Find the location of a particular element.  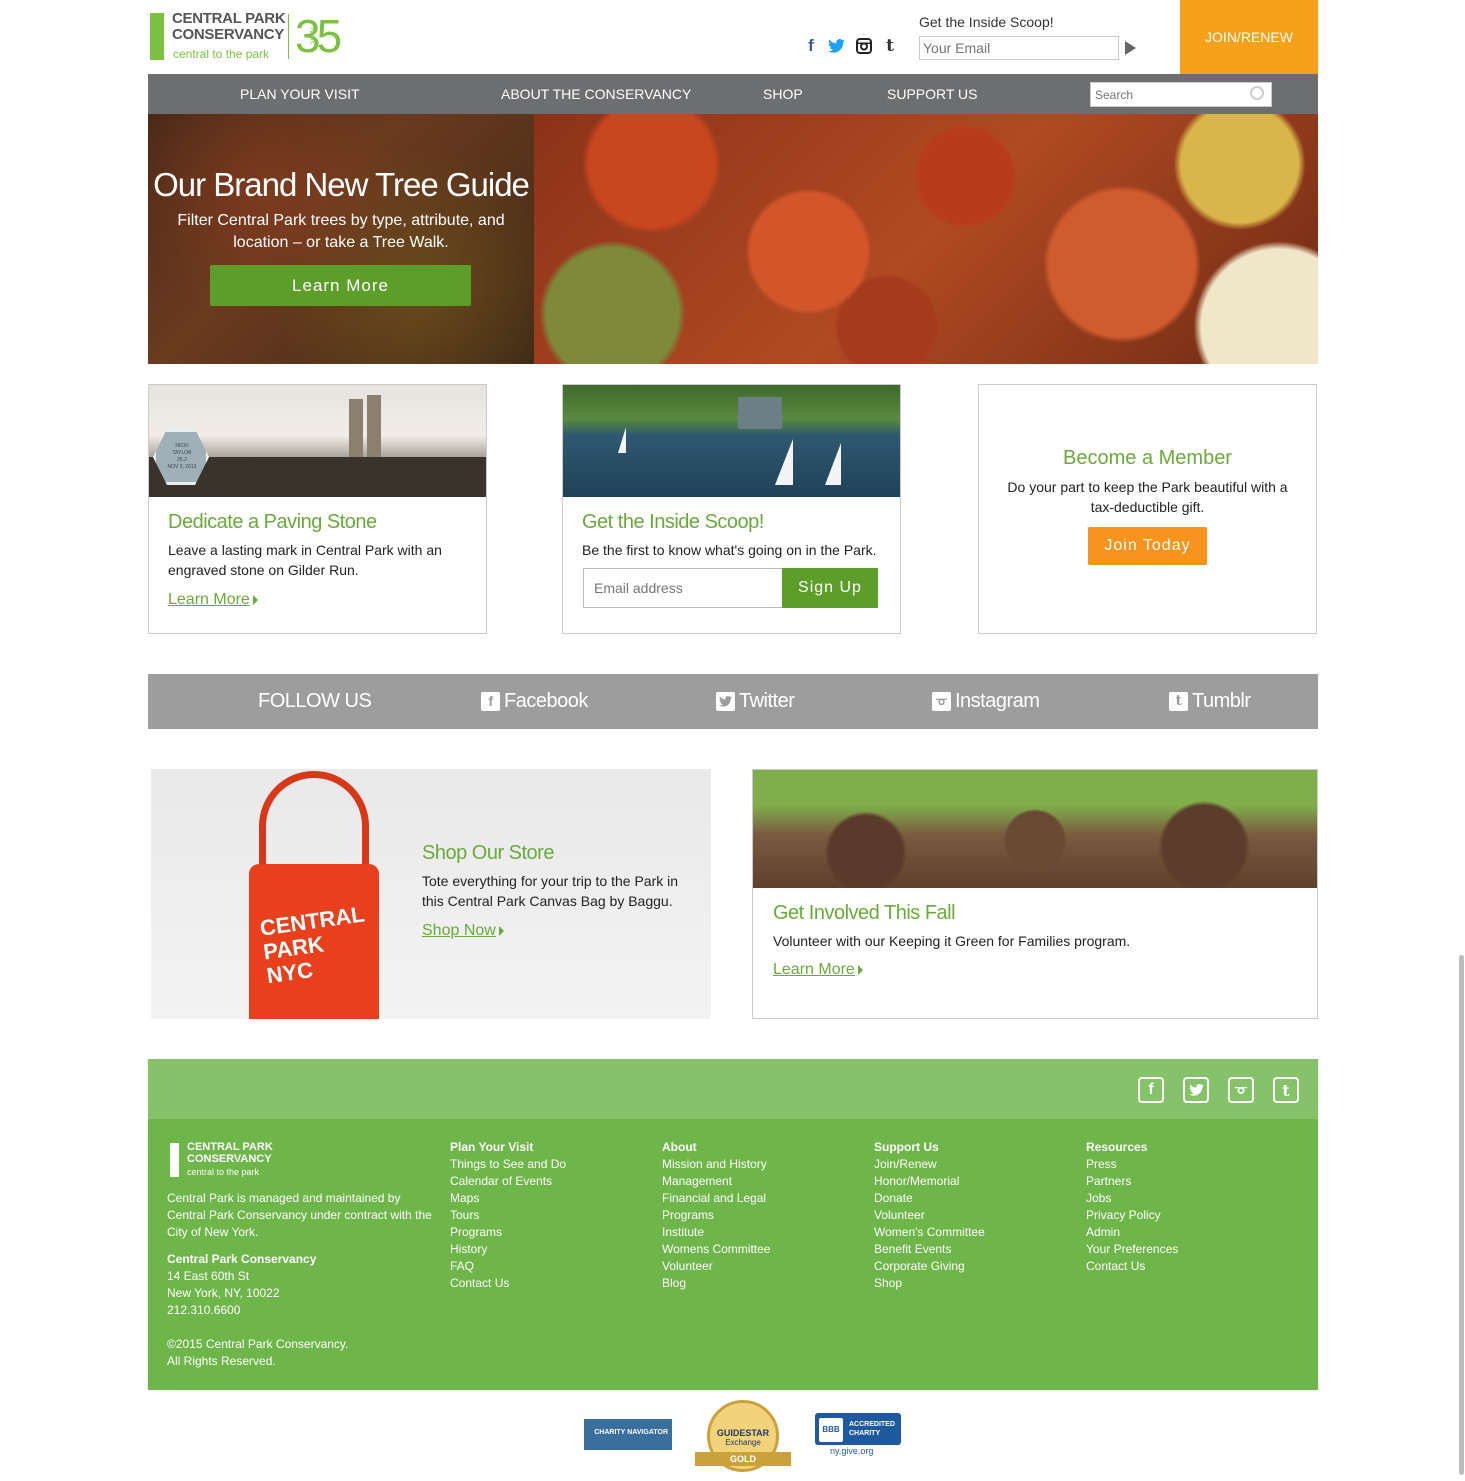

charity-navigator-badge: CHARITY NAVIGATOR is located at coordinates (628, 1434).